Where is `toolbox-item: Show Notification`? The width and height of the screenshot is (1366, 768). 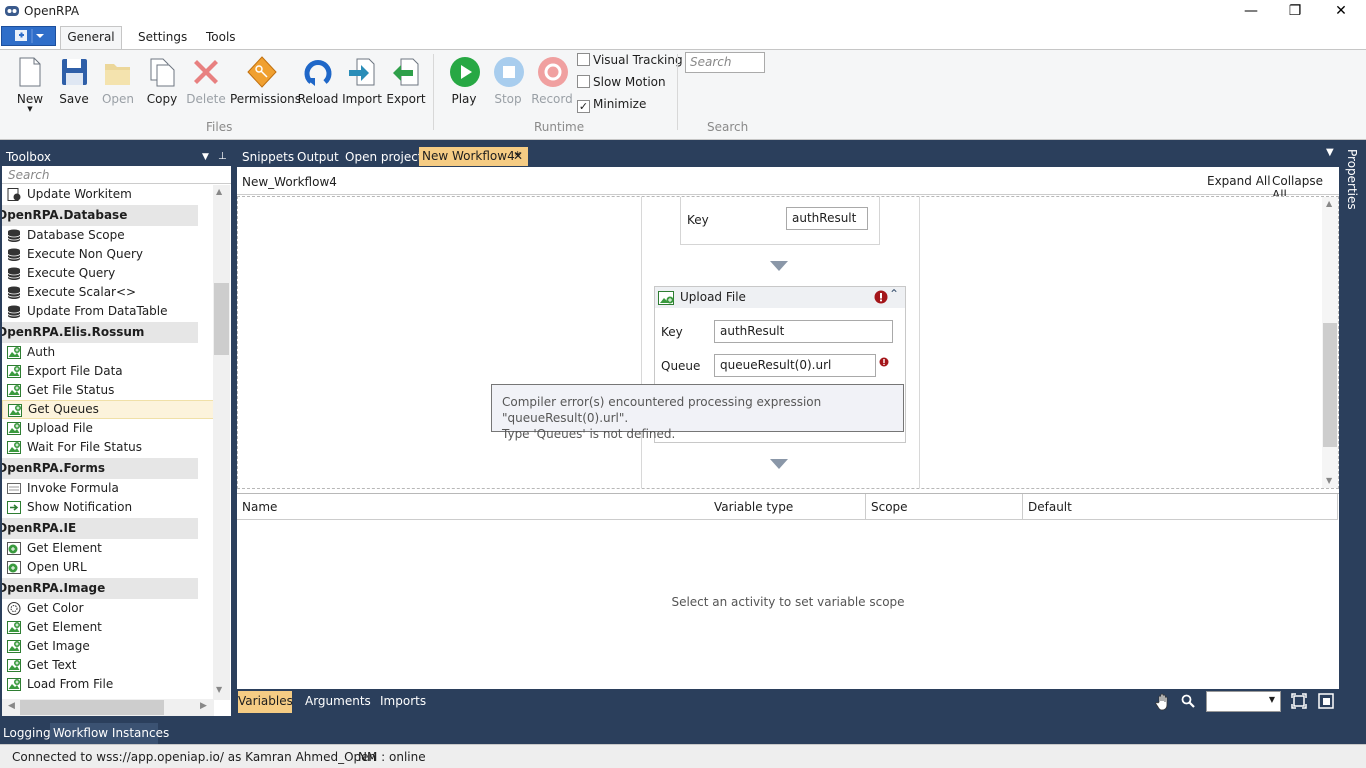 toolbox-item: Show Notification is located at coordinates (108, 507).